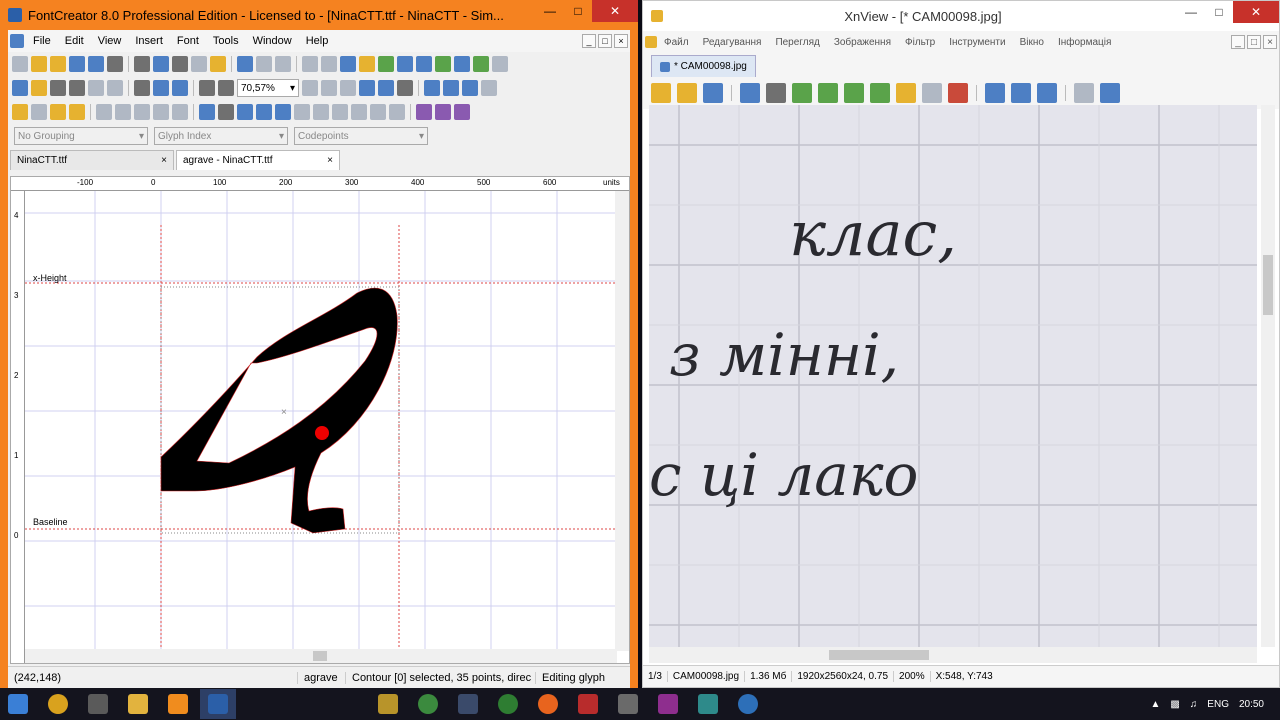 This screenshot has width=1280, height=720. I want to click on union-icon, so click(424, 112).